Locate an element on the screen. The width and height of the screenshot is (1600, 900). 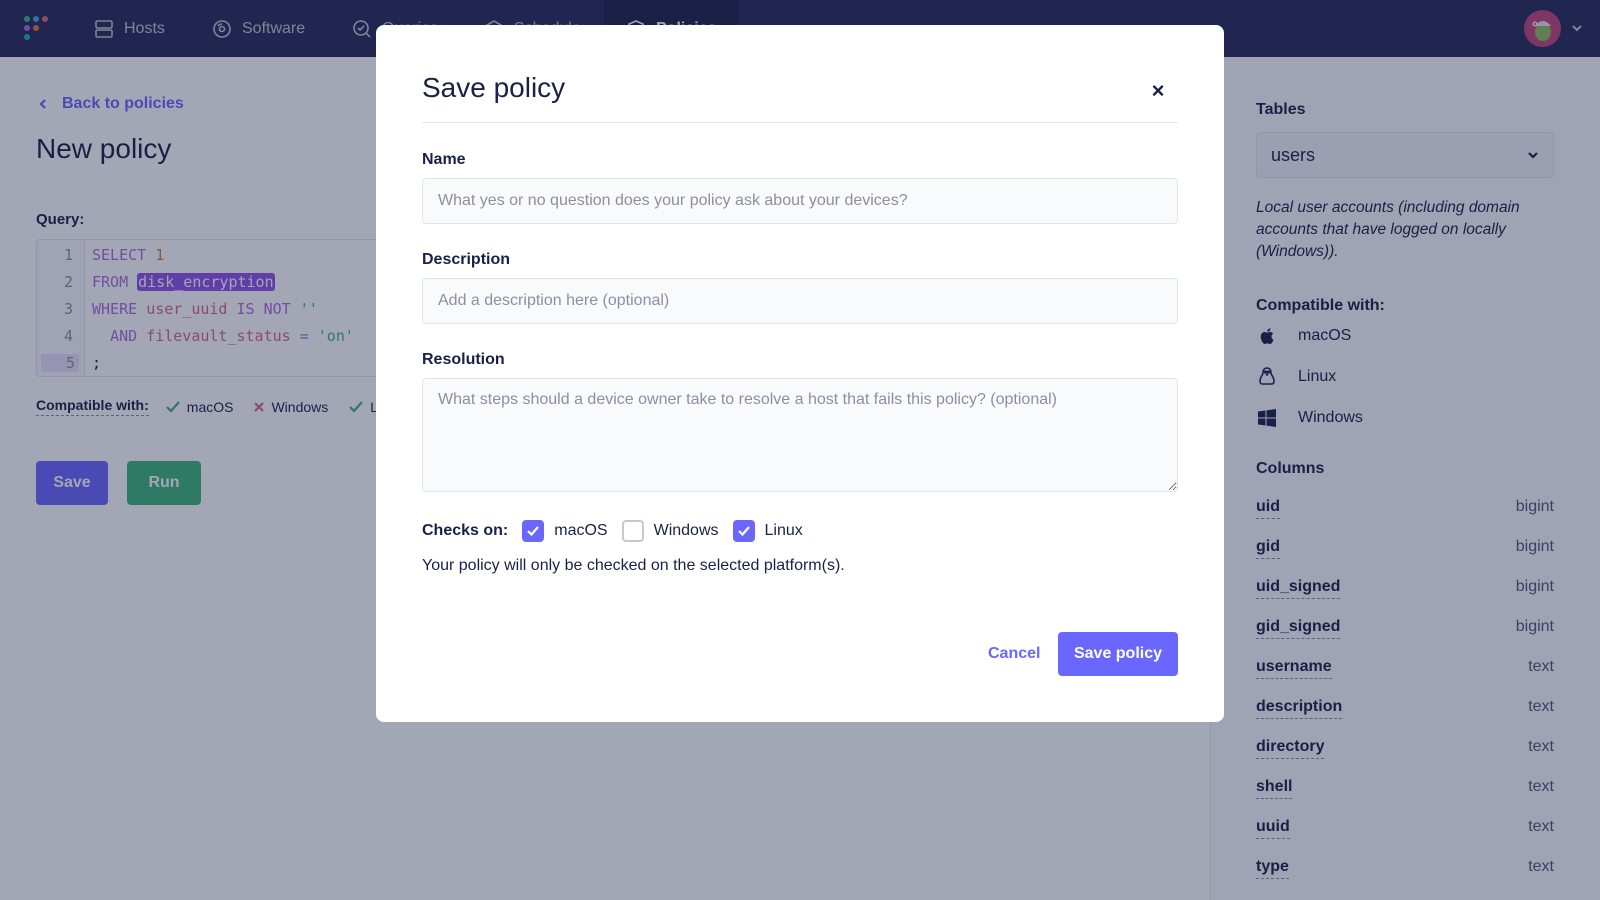
checkbox-label: Linux is located at coordinates (783, 530).